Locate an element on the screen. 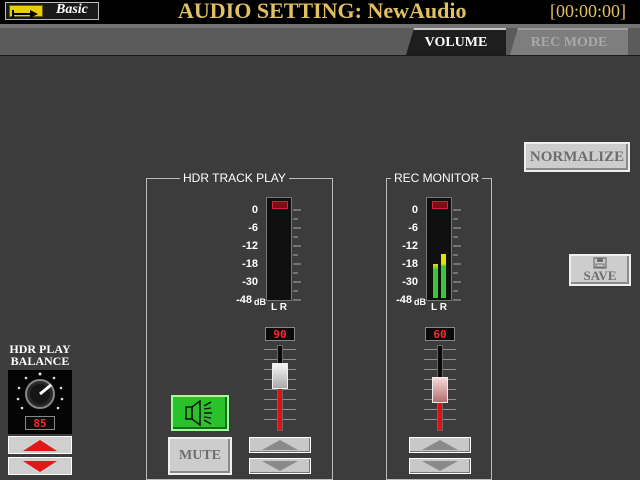 This screenshot has width=640, height=480. tab-bar-stripe is located at coordinates (320, 26).